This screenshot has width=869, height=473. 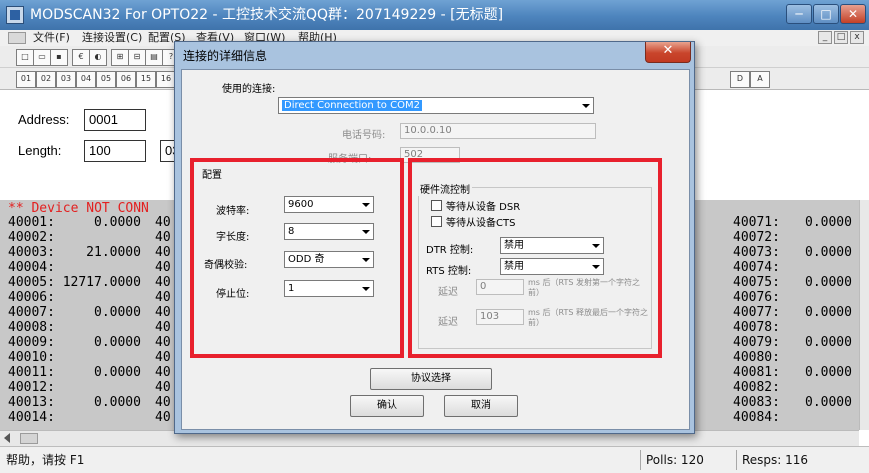 I want to click on table-row: 40072:, so click(x=792, y=237).